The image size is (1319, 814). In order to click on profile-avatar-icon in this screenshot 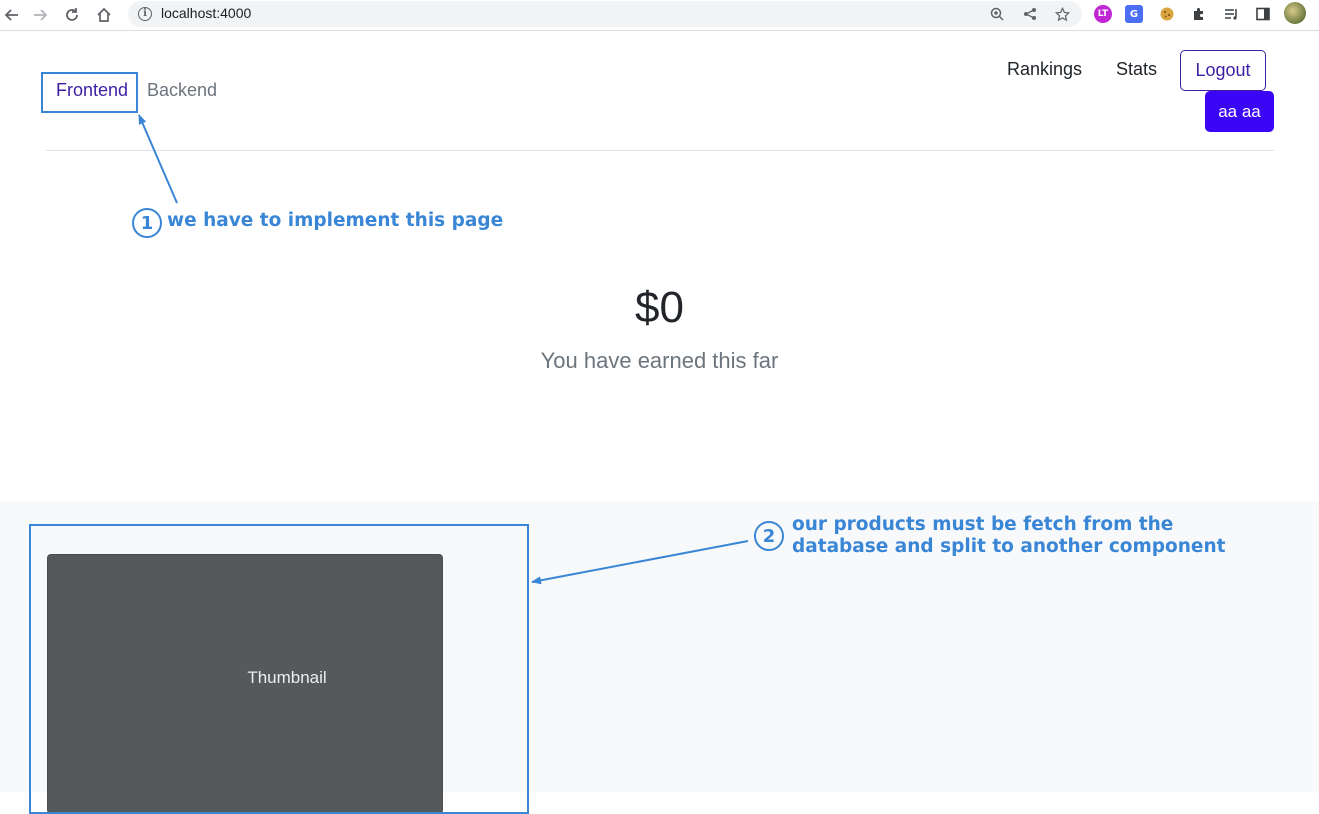, I will do `click(1295, 13)`.